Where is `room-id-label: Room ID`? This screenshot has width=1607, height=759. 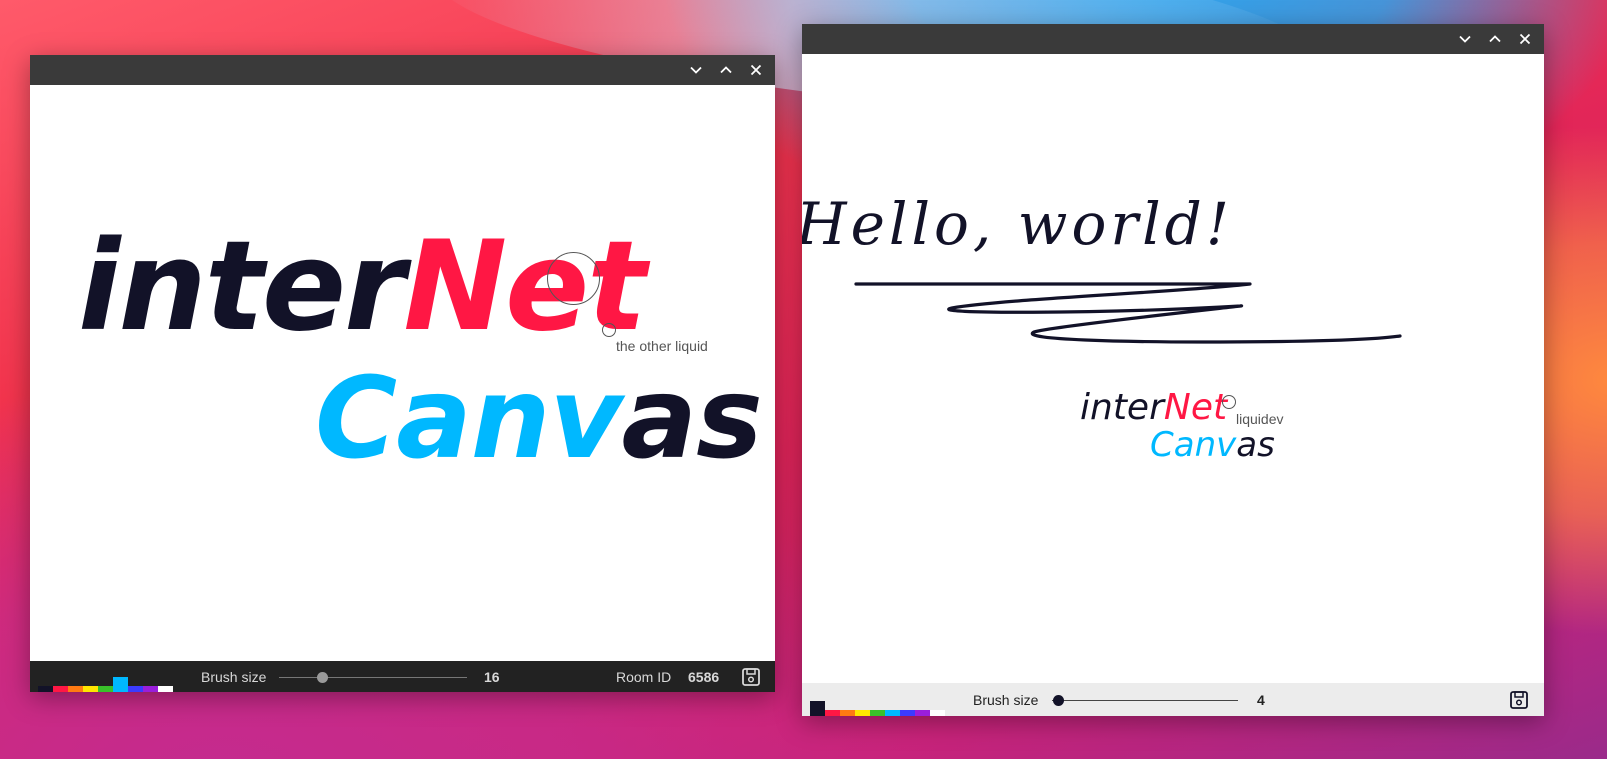 room-id-label: Room ID is located at coordinates (644, 676).